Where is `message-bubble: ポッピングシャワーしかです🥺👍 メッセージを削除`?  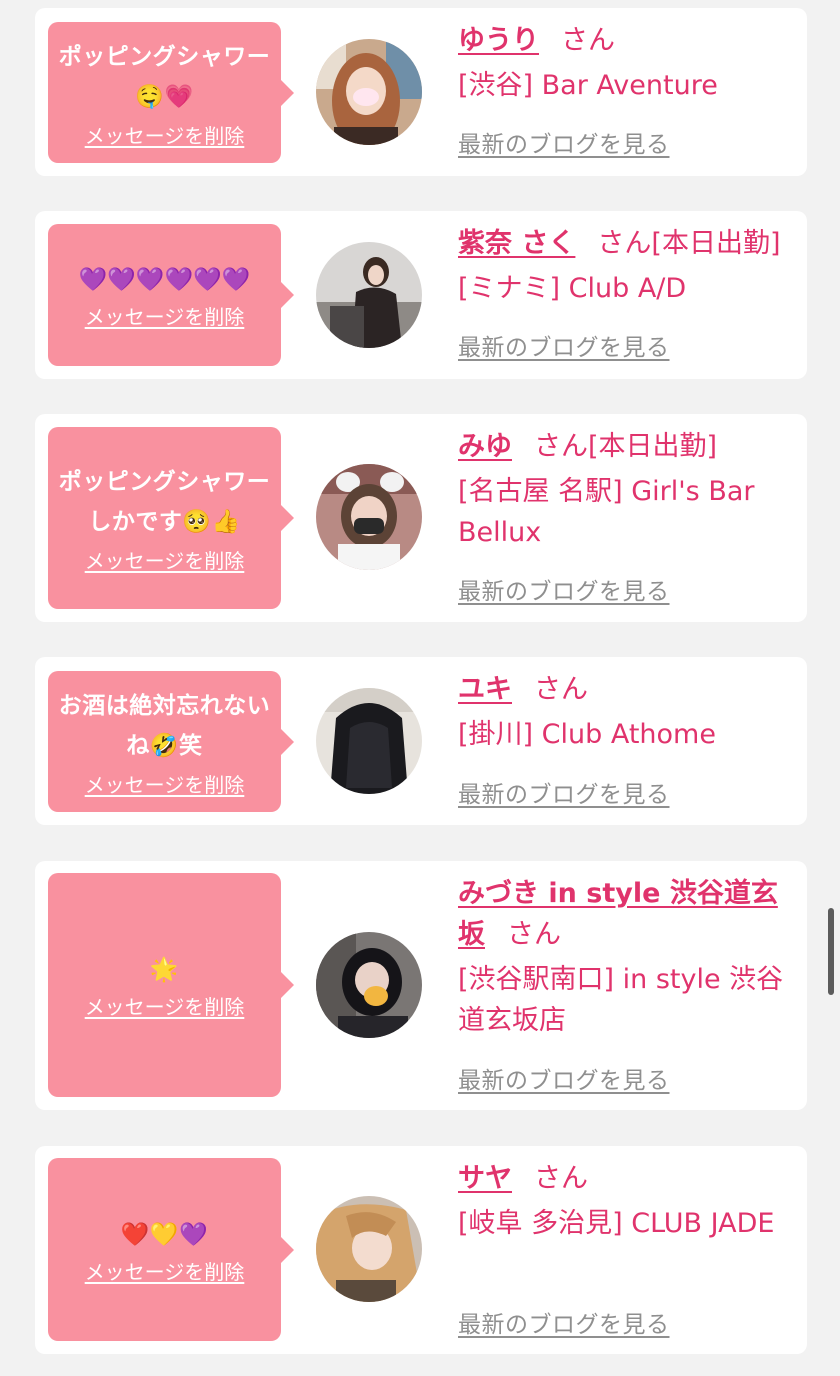
message-bubble: ポッピングシャワーしかです🥺👍 メッセージを削除 is located at coordinates (171, 518).